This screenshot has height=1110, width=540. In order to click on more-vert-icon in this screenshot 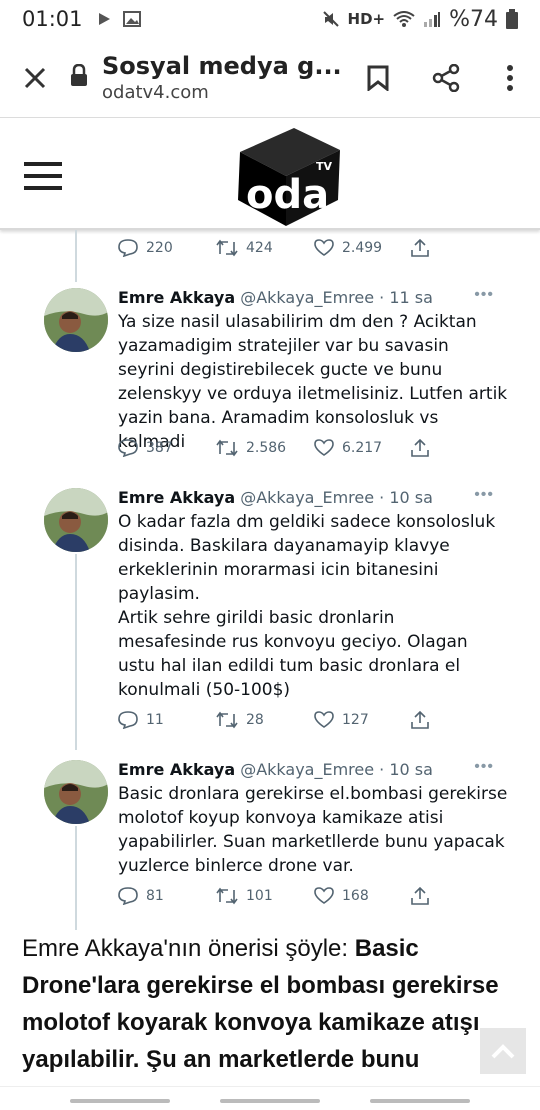, I will do `click(510, 77)`.